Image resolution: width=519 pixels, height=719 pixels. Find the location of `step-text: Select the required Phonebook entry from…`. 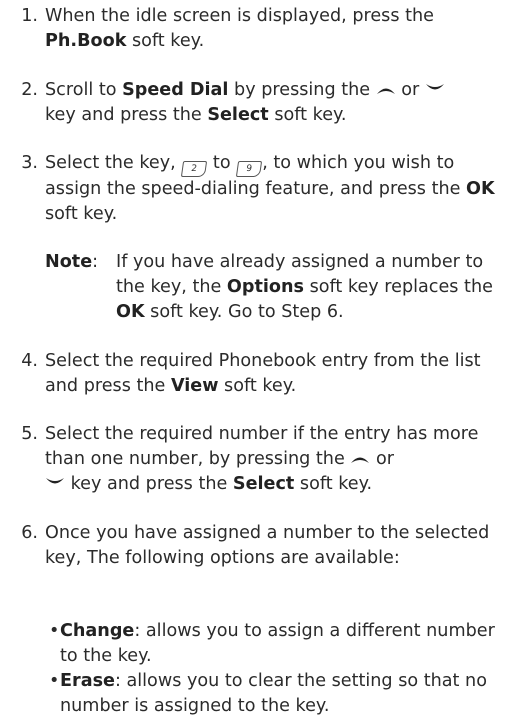

step-text: Select the required Phonebook entry from… is located at coordinates (263, 373).